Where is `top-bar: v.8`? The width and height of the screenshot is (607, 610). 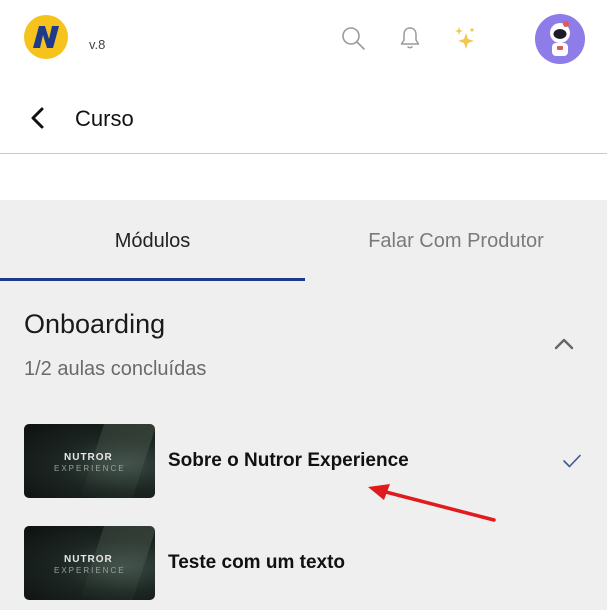
top-bar: v.8 is located at coordinates (303, 42).